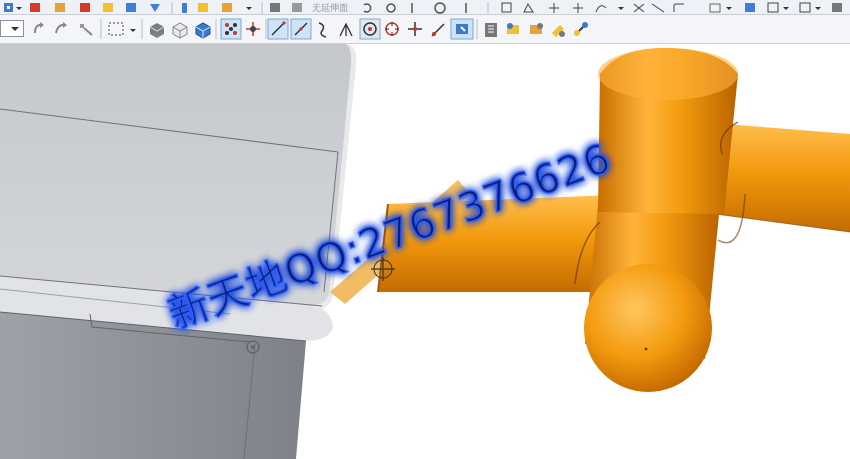  What do you see at coordinates (536, 28) in the screenshot?
I see `settings-icon` at bounding box center [536, 28].